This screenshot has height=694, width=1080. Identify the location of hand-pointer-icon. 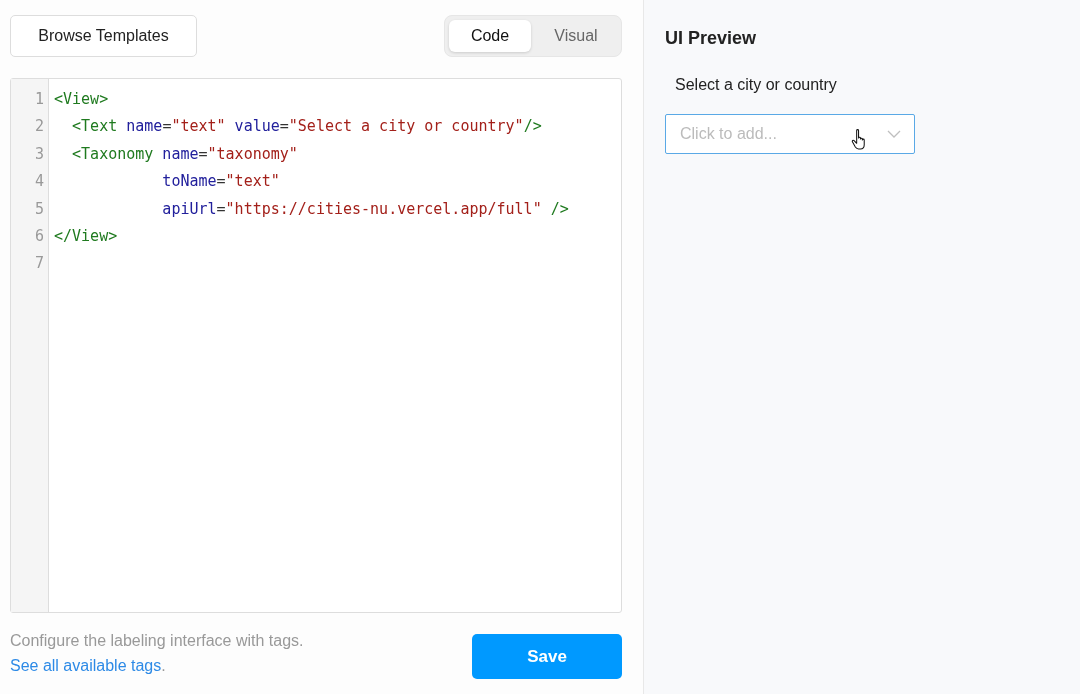
(859, 139).